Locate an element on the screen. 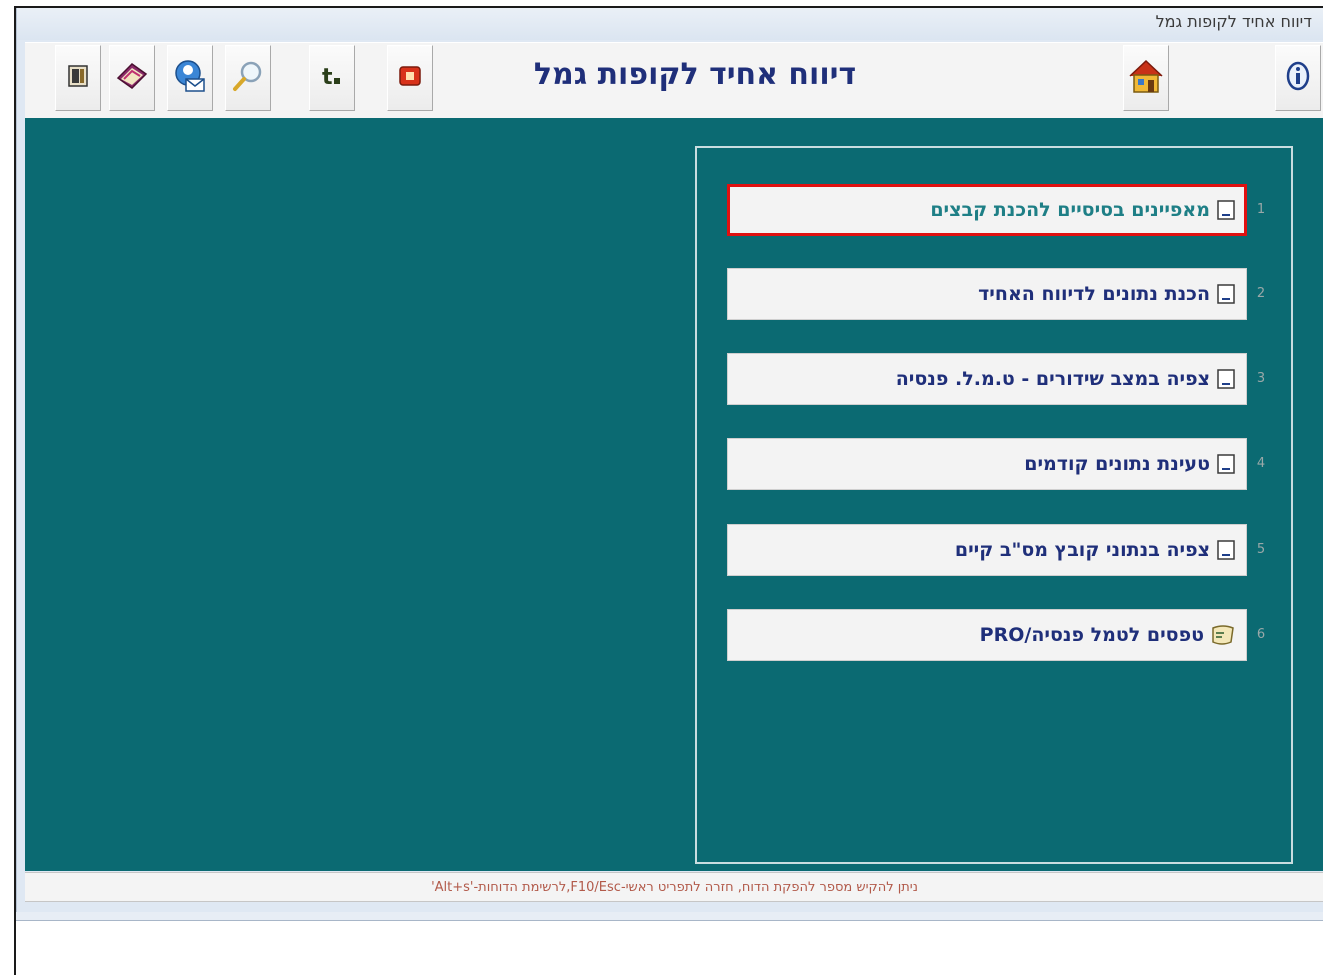 Image resolution: width=1323 pixels, height=975 pixels. toolbar: t דיווח אחיד לקופות גמל is located at coordinates (674, 81).